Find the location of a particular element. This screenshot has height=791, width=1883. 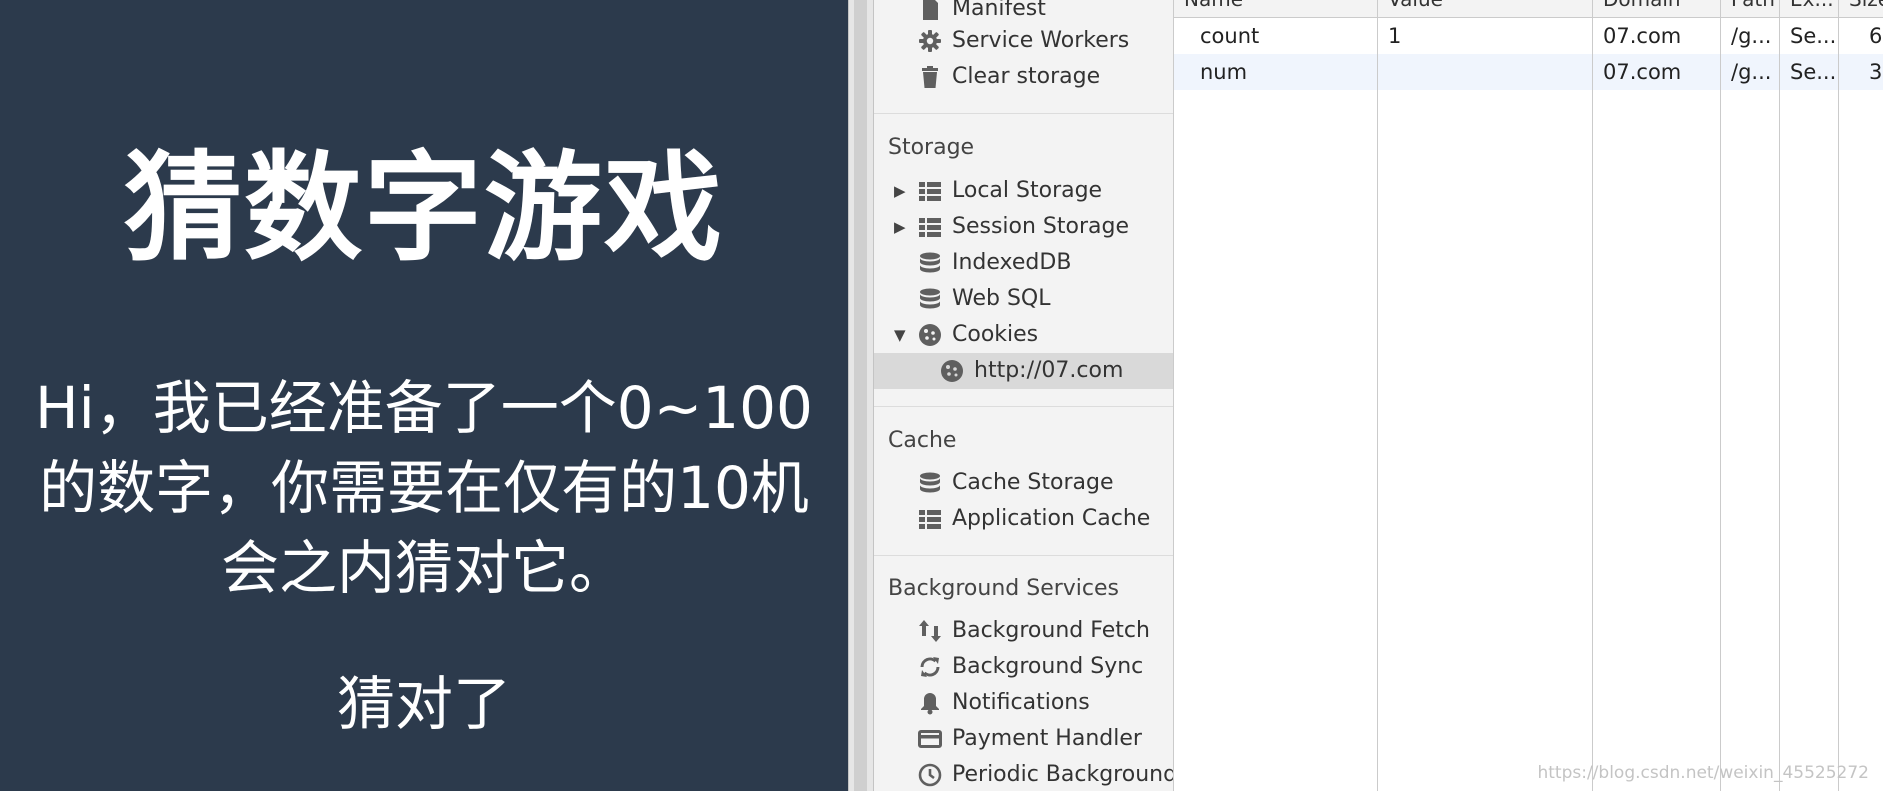

sidebar-item-label: Periodic Background Sy is located at coordinates (1063, 774).